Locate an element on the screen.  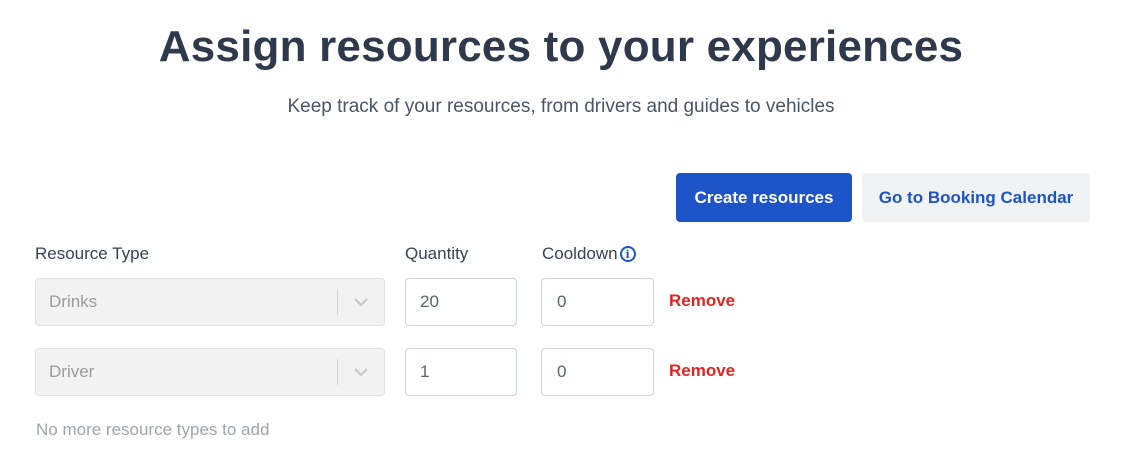
page-title: Assign resources to your experiences is located at coordinates (561, 46).